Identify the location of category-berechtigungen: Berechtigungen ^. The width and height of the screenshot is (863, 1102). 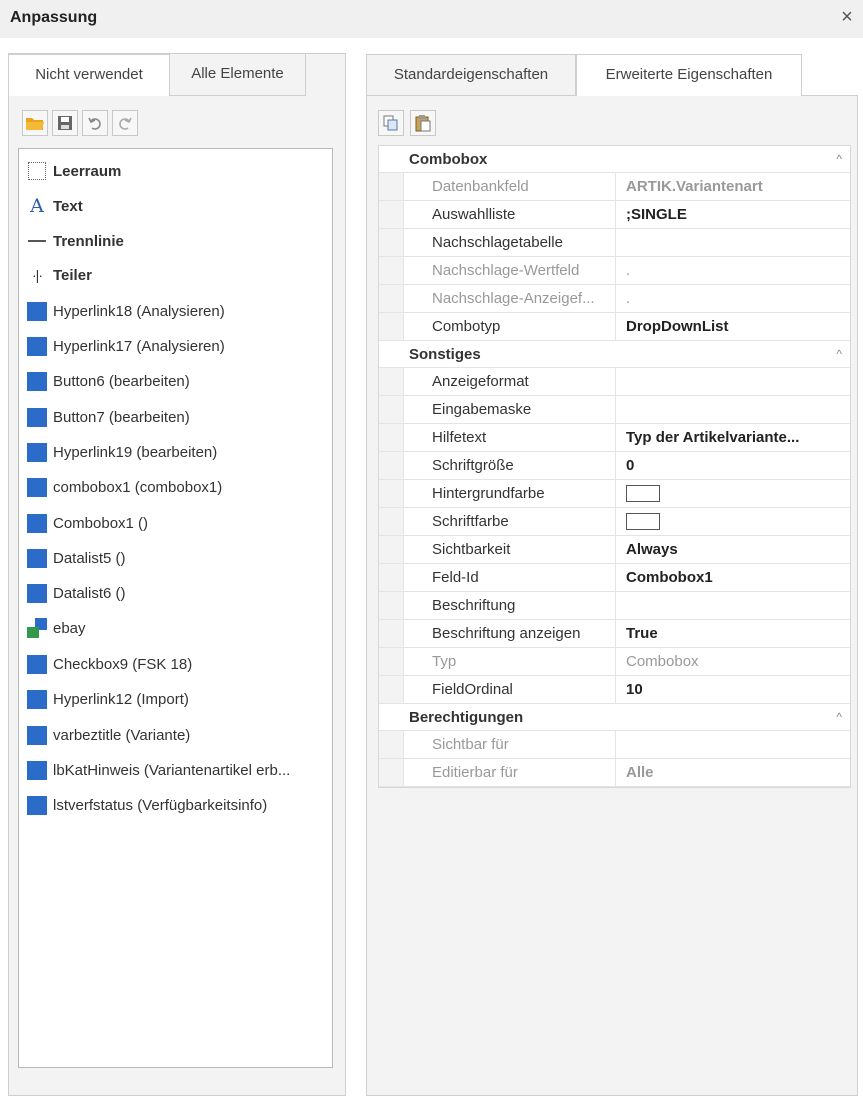
(614, 717).